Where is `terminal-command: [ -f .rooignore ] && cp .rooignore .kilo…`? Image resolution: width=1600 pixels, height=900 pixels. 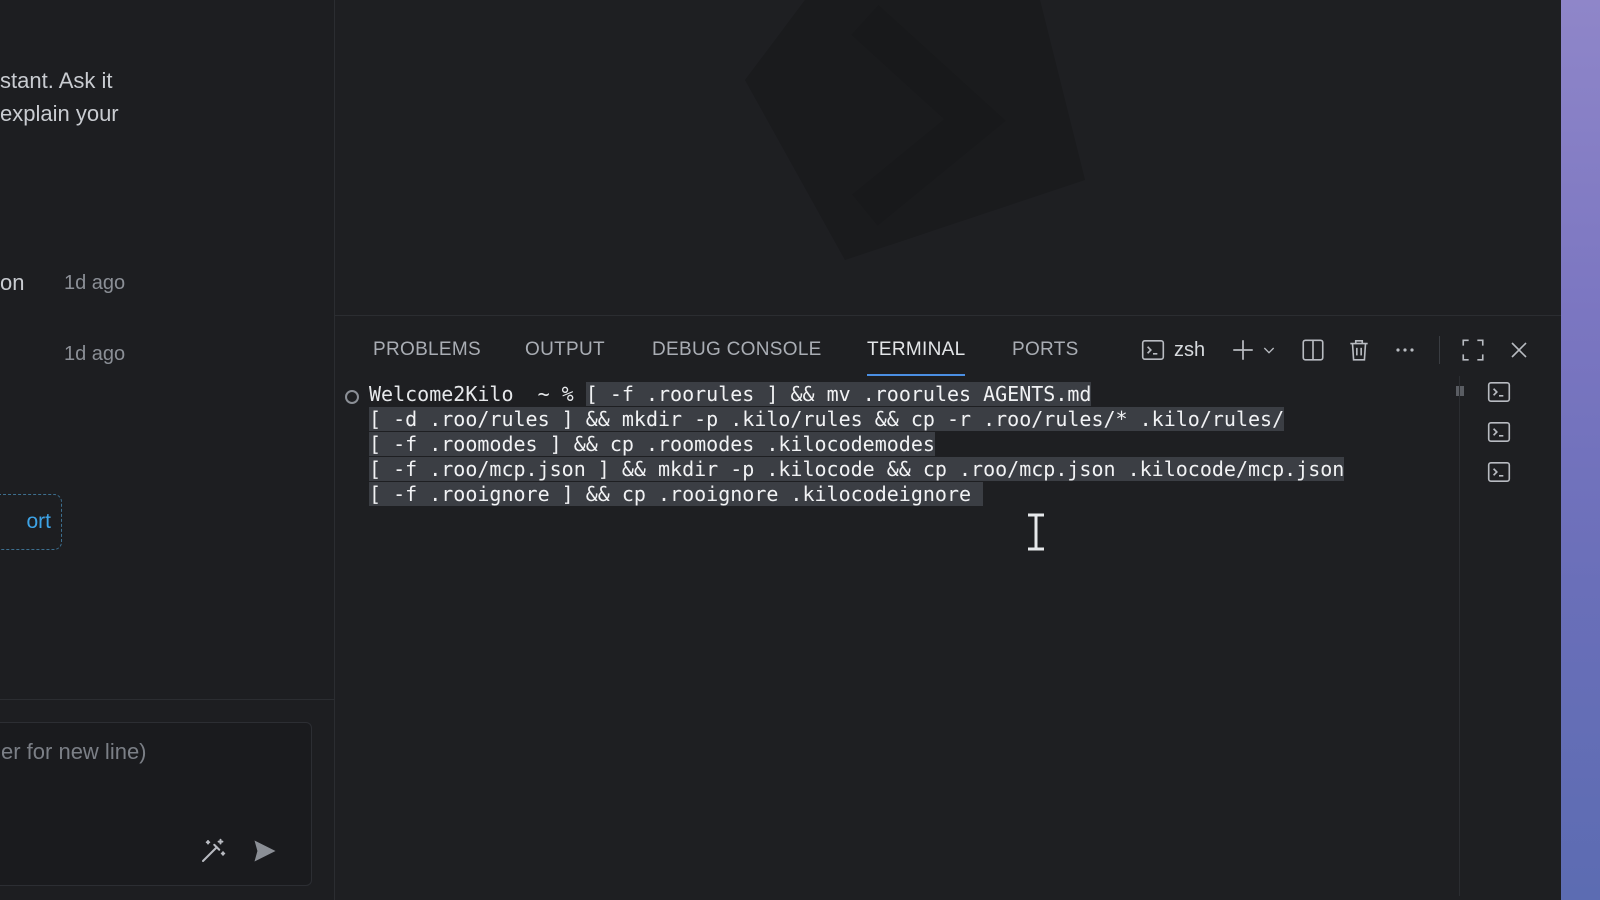 terminal-command: [ -f .rooignore ] && cp .rooignore .kilo… is located at coordinates (676, 494).